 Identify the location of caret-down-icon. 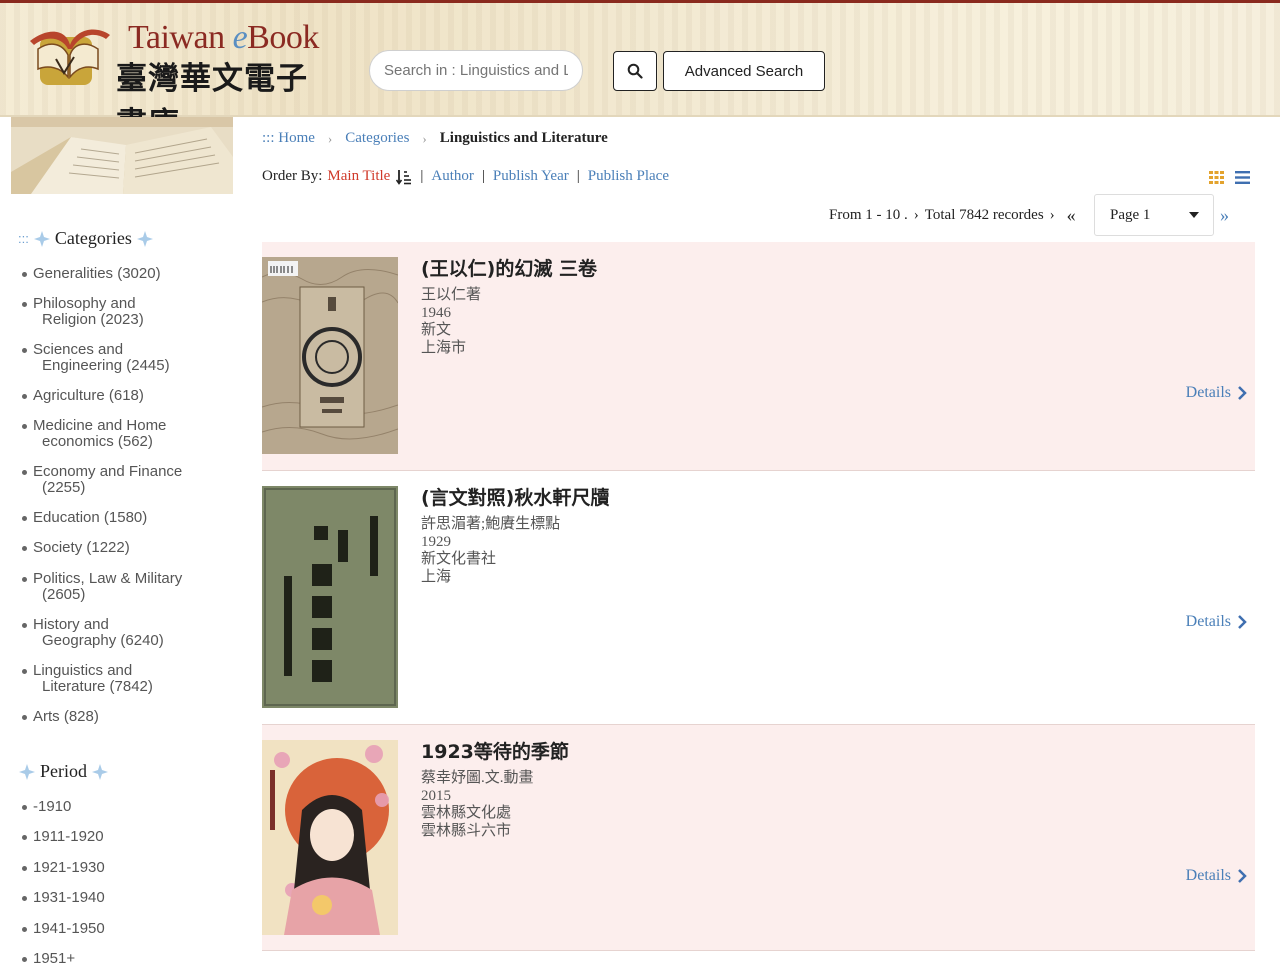
(1194, 215).